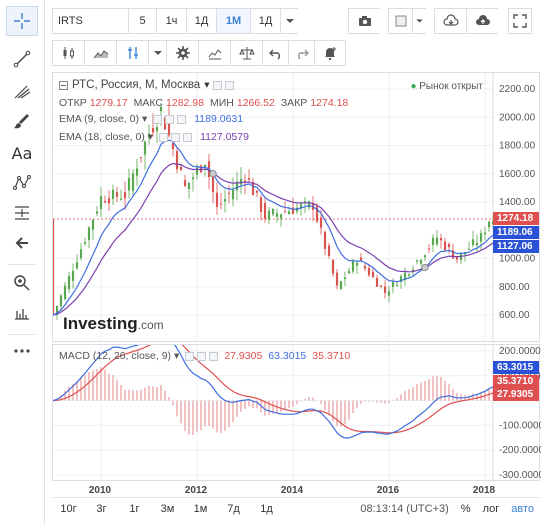 The height and width of the screenshot is (525, 550). Describe the element at coordinates (150, 325) in the screenshot. I see `logo-suffix: .com` at that location.